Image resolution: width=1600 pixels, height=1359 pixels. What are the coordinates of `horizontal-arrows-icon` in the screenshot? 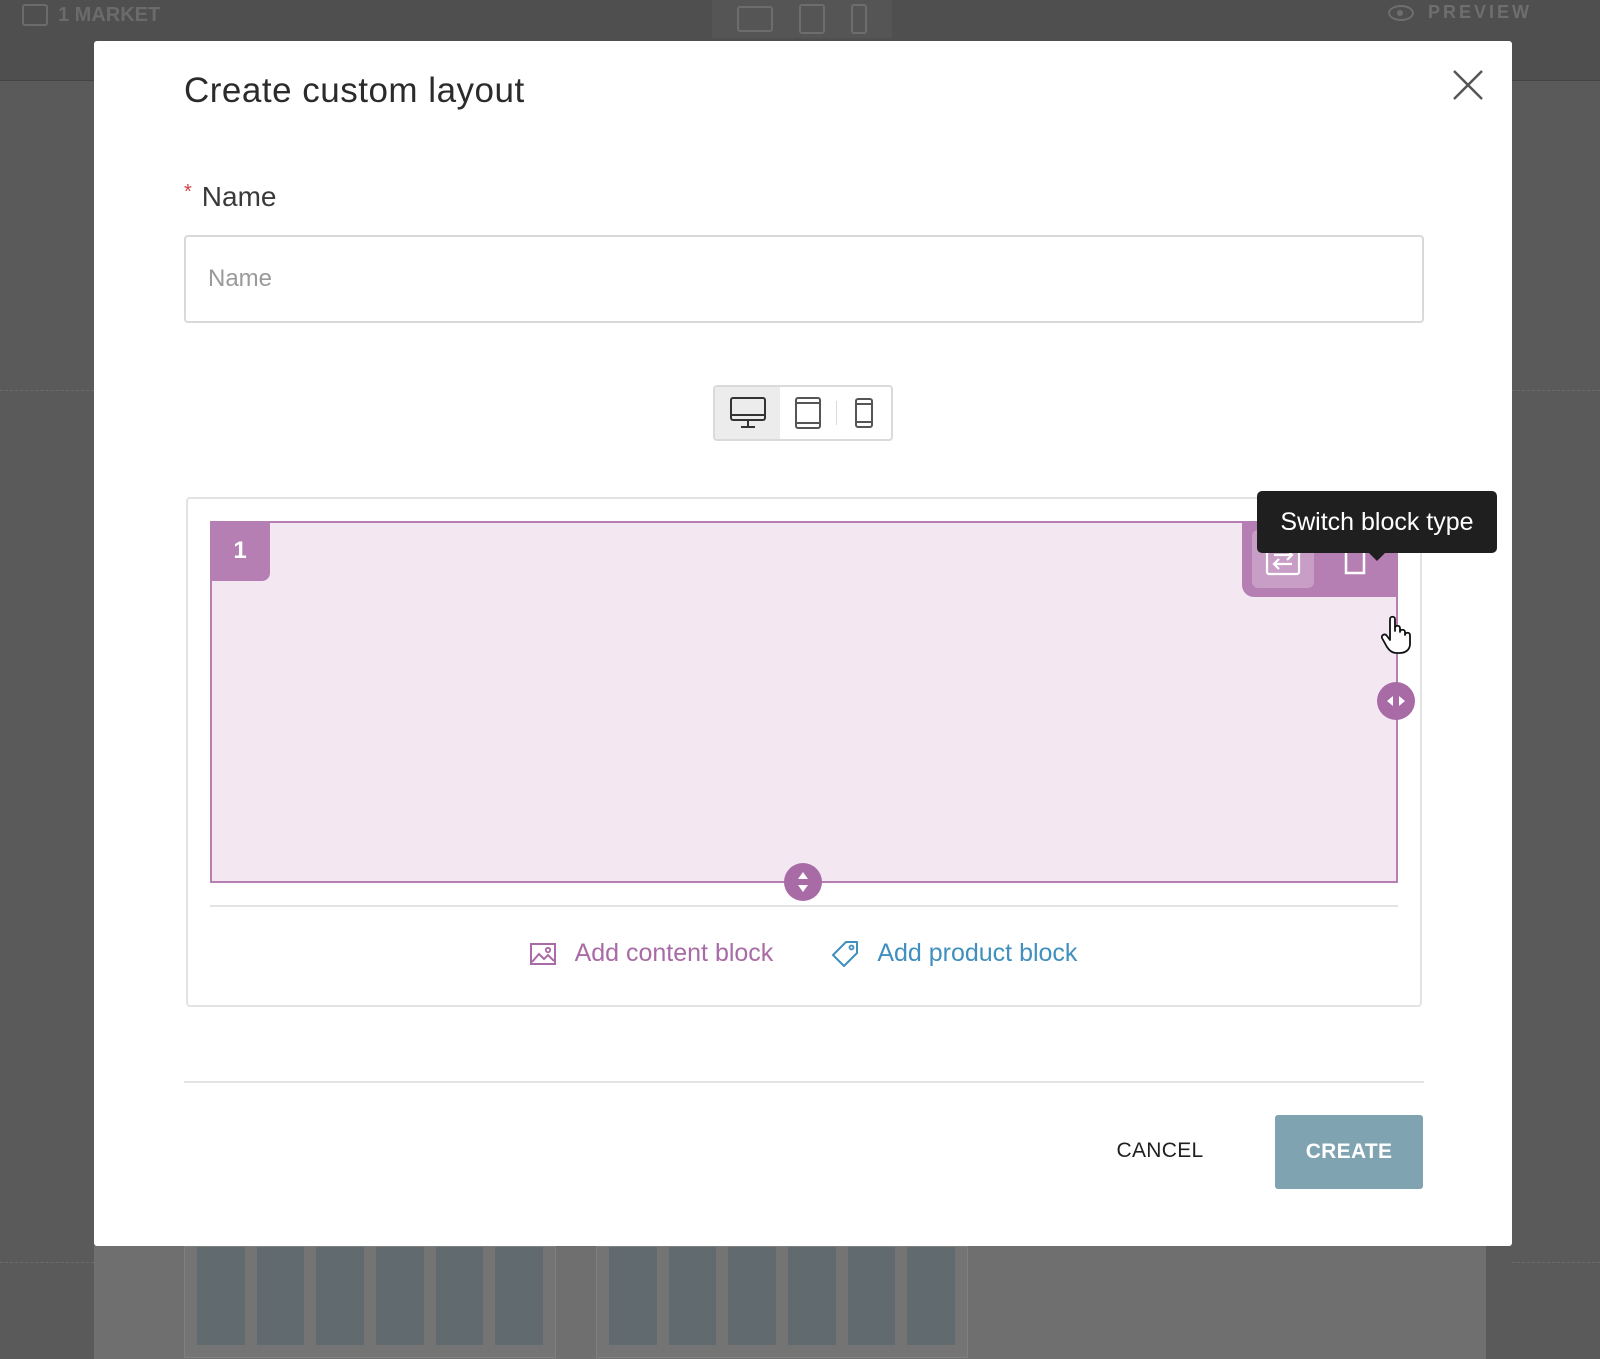 It's located at (1396, 701).